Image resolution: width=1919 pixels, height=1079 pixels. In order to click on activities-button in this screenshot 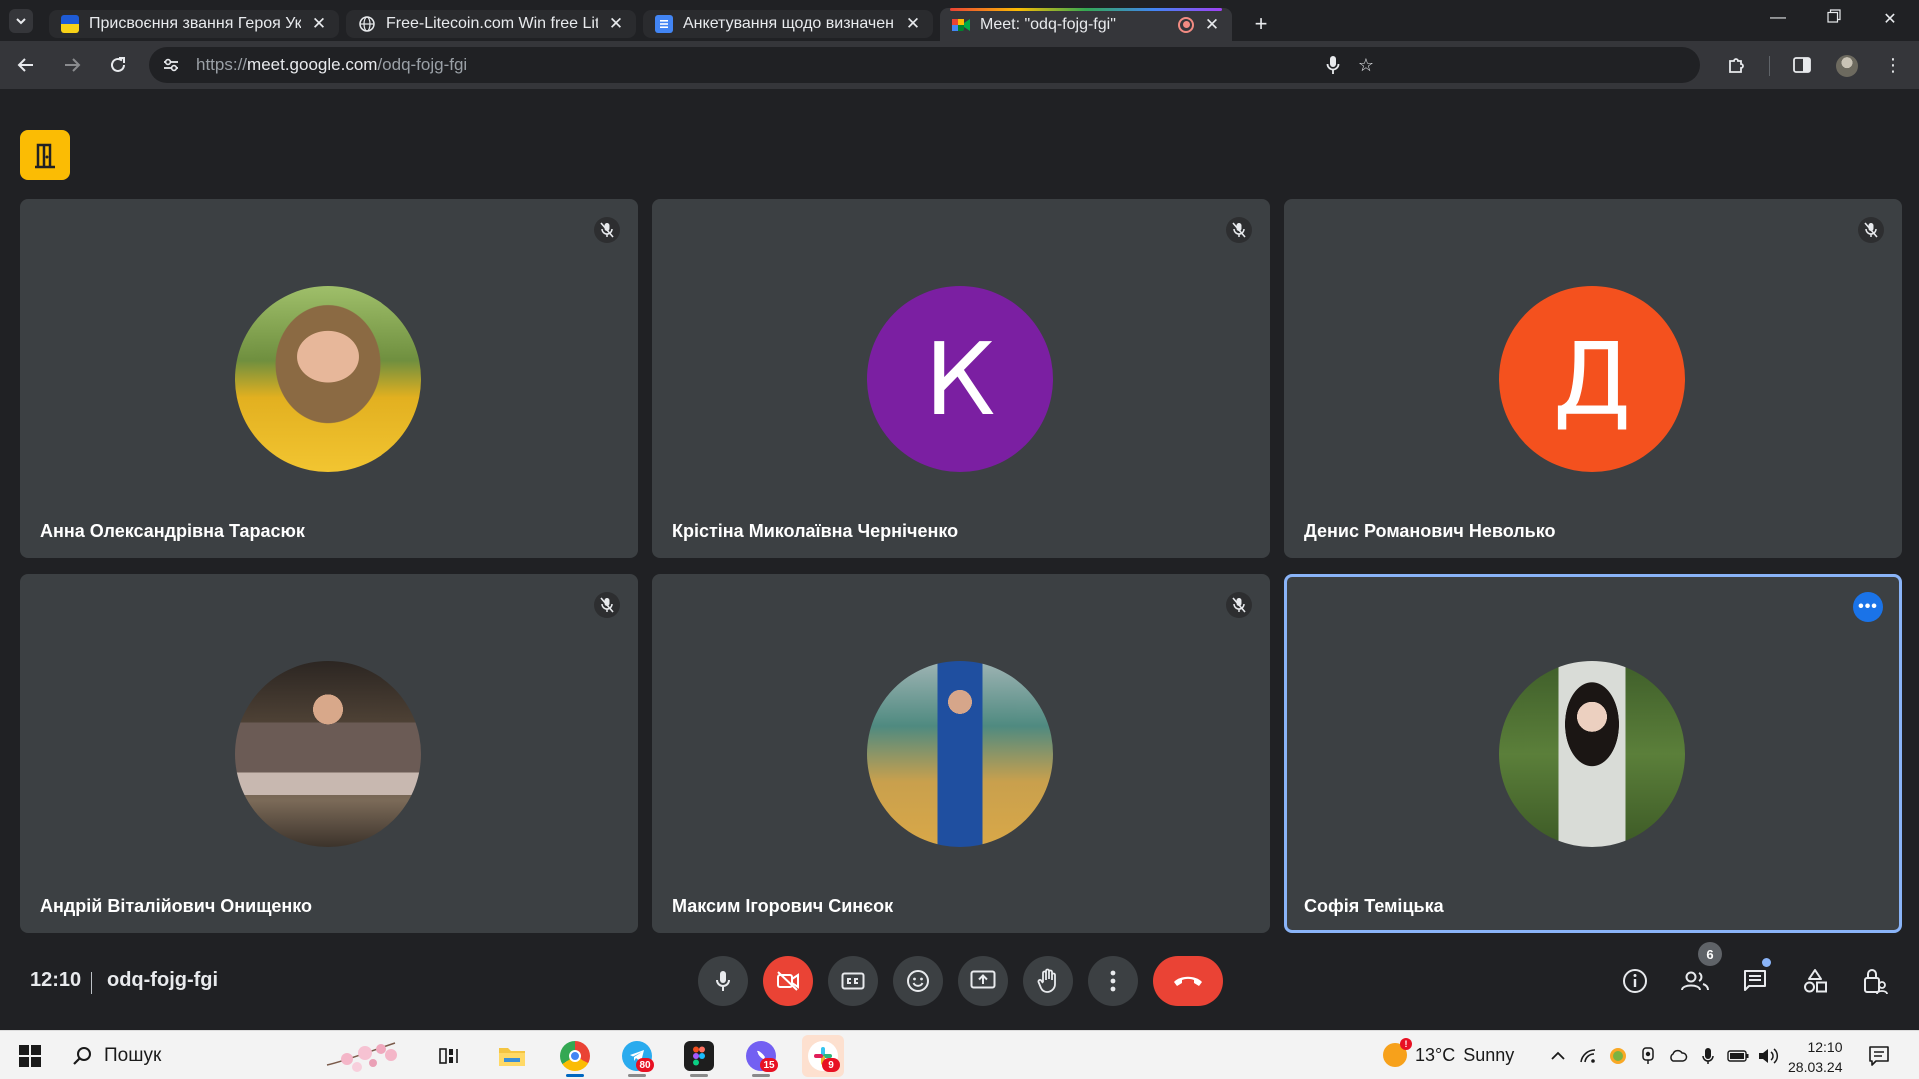, I will do `click(1815, 981)`.